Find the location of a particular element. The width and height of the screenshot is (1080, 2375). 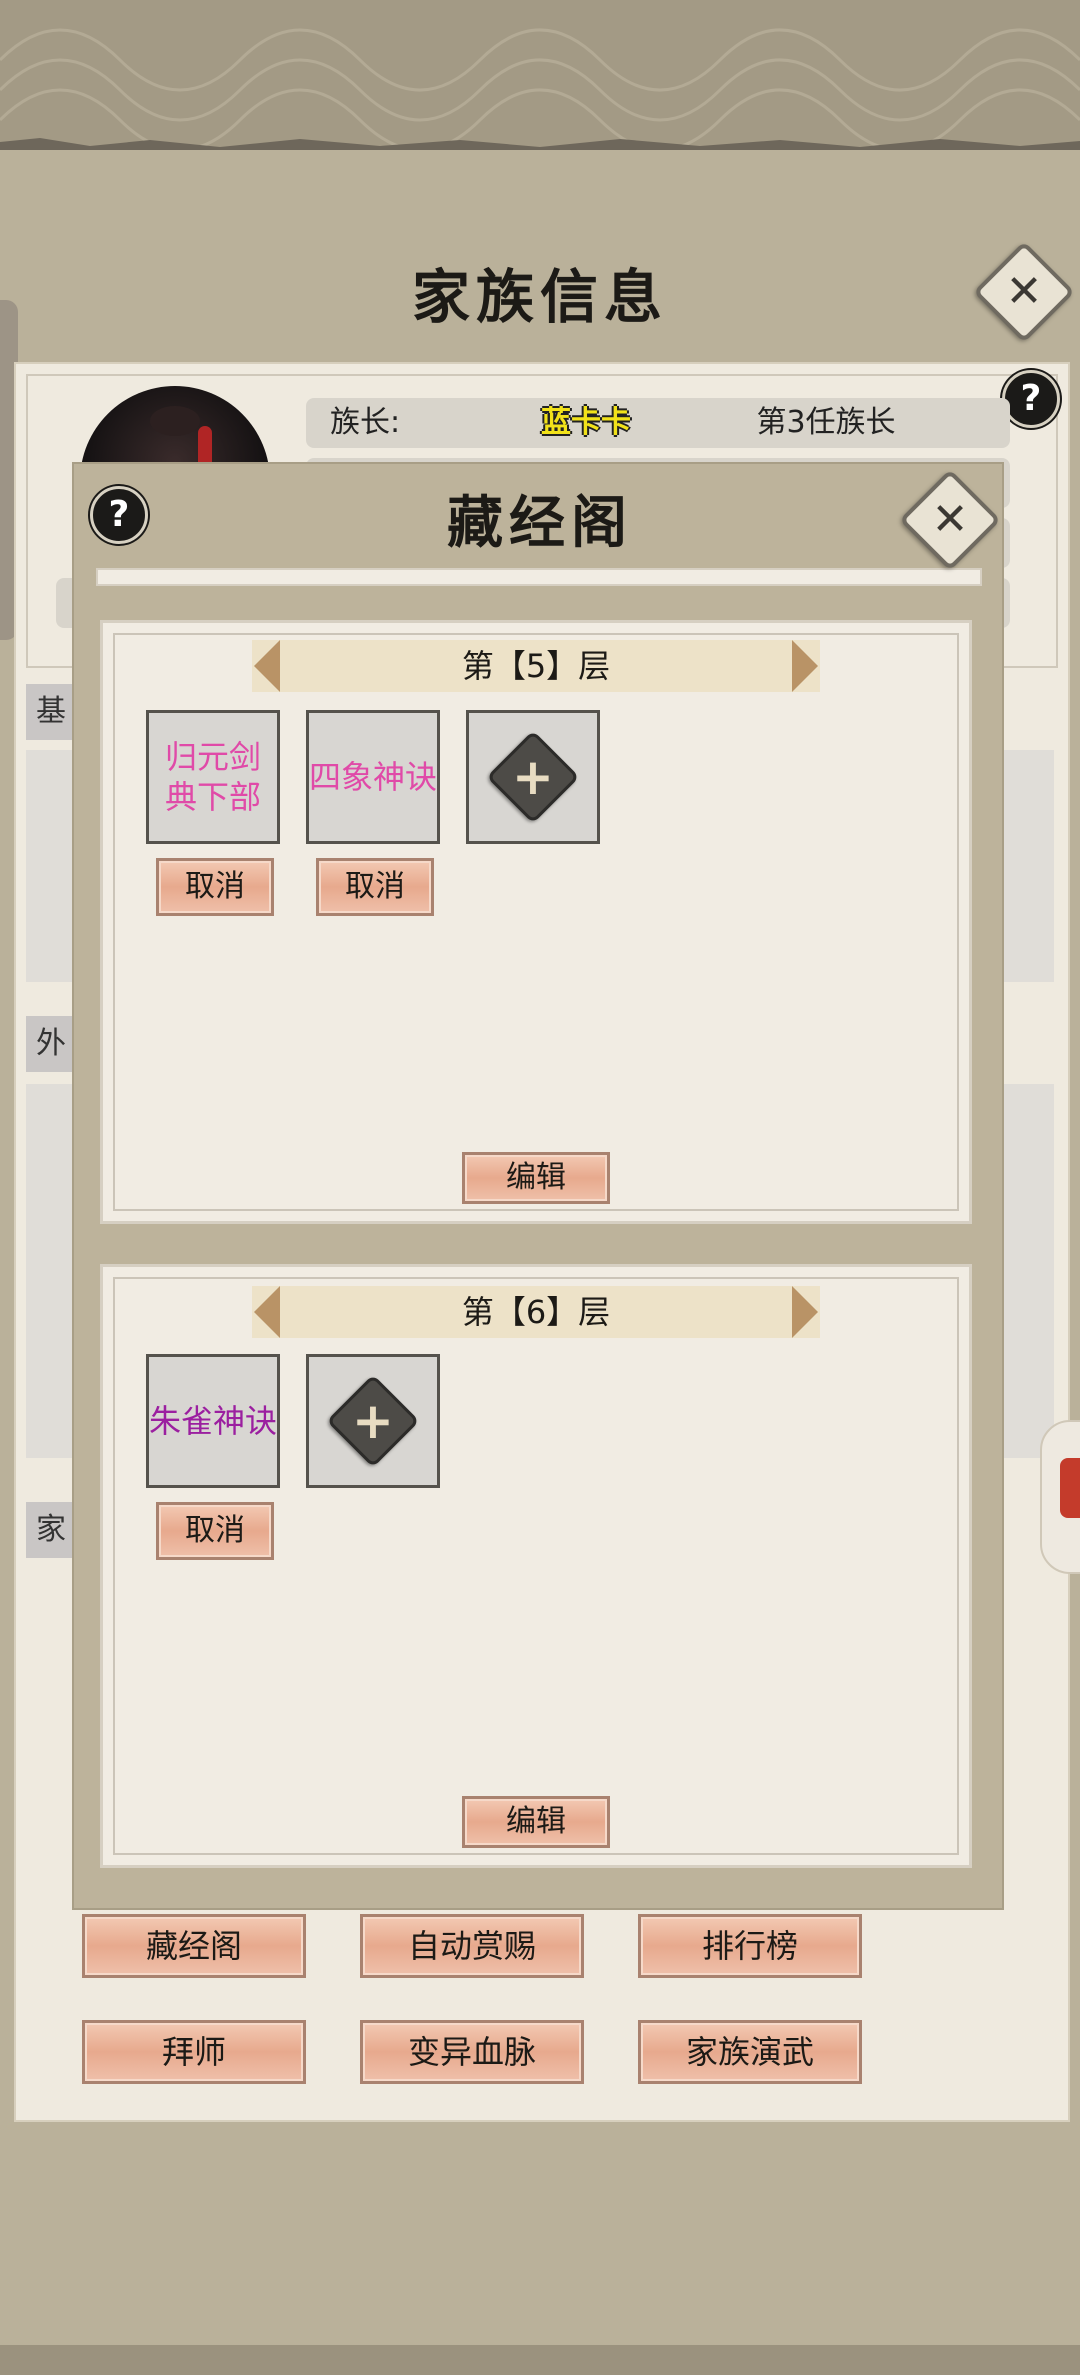

technique-name: 四象神诀 is located at coordinates (373, 777).